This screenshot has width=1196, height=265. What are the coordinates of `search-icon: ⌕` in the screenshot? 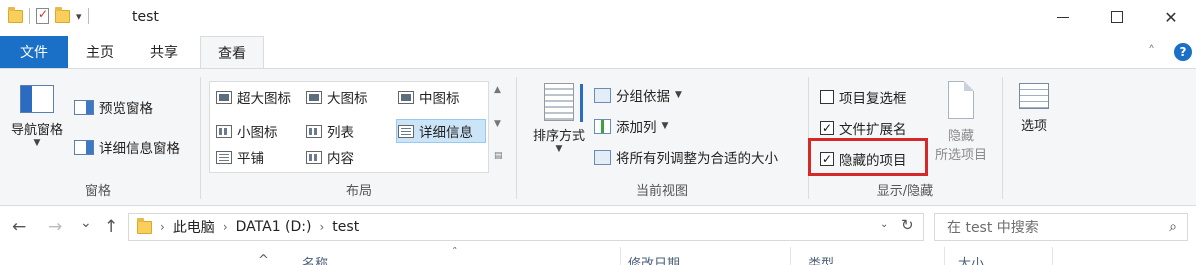 It's located at (1173, 227).